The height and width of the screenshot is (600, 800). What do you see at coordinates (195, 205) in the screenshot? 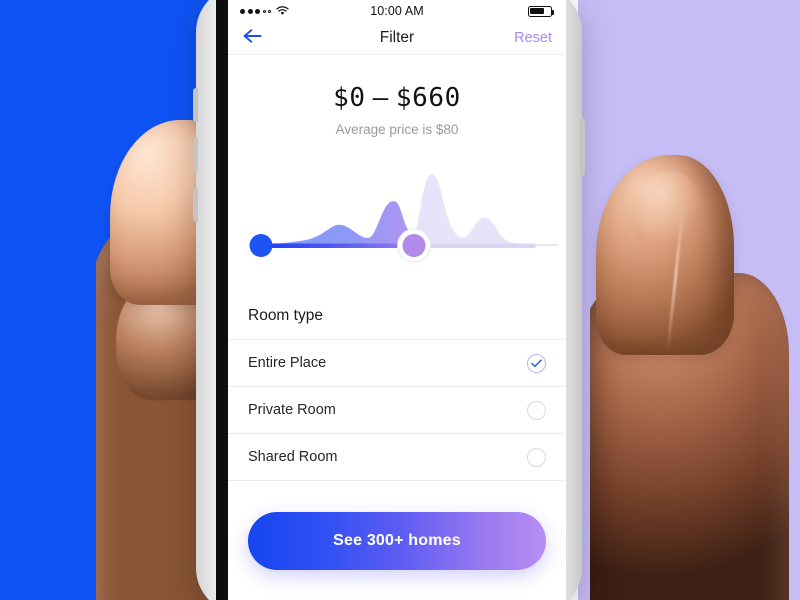
I see `mute-switch-button` at bounding box center [195, 205].